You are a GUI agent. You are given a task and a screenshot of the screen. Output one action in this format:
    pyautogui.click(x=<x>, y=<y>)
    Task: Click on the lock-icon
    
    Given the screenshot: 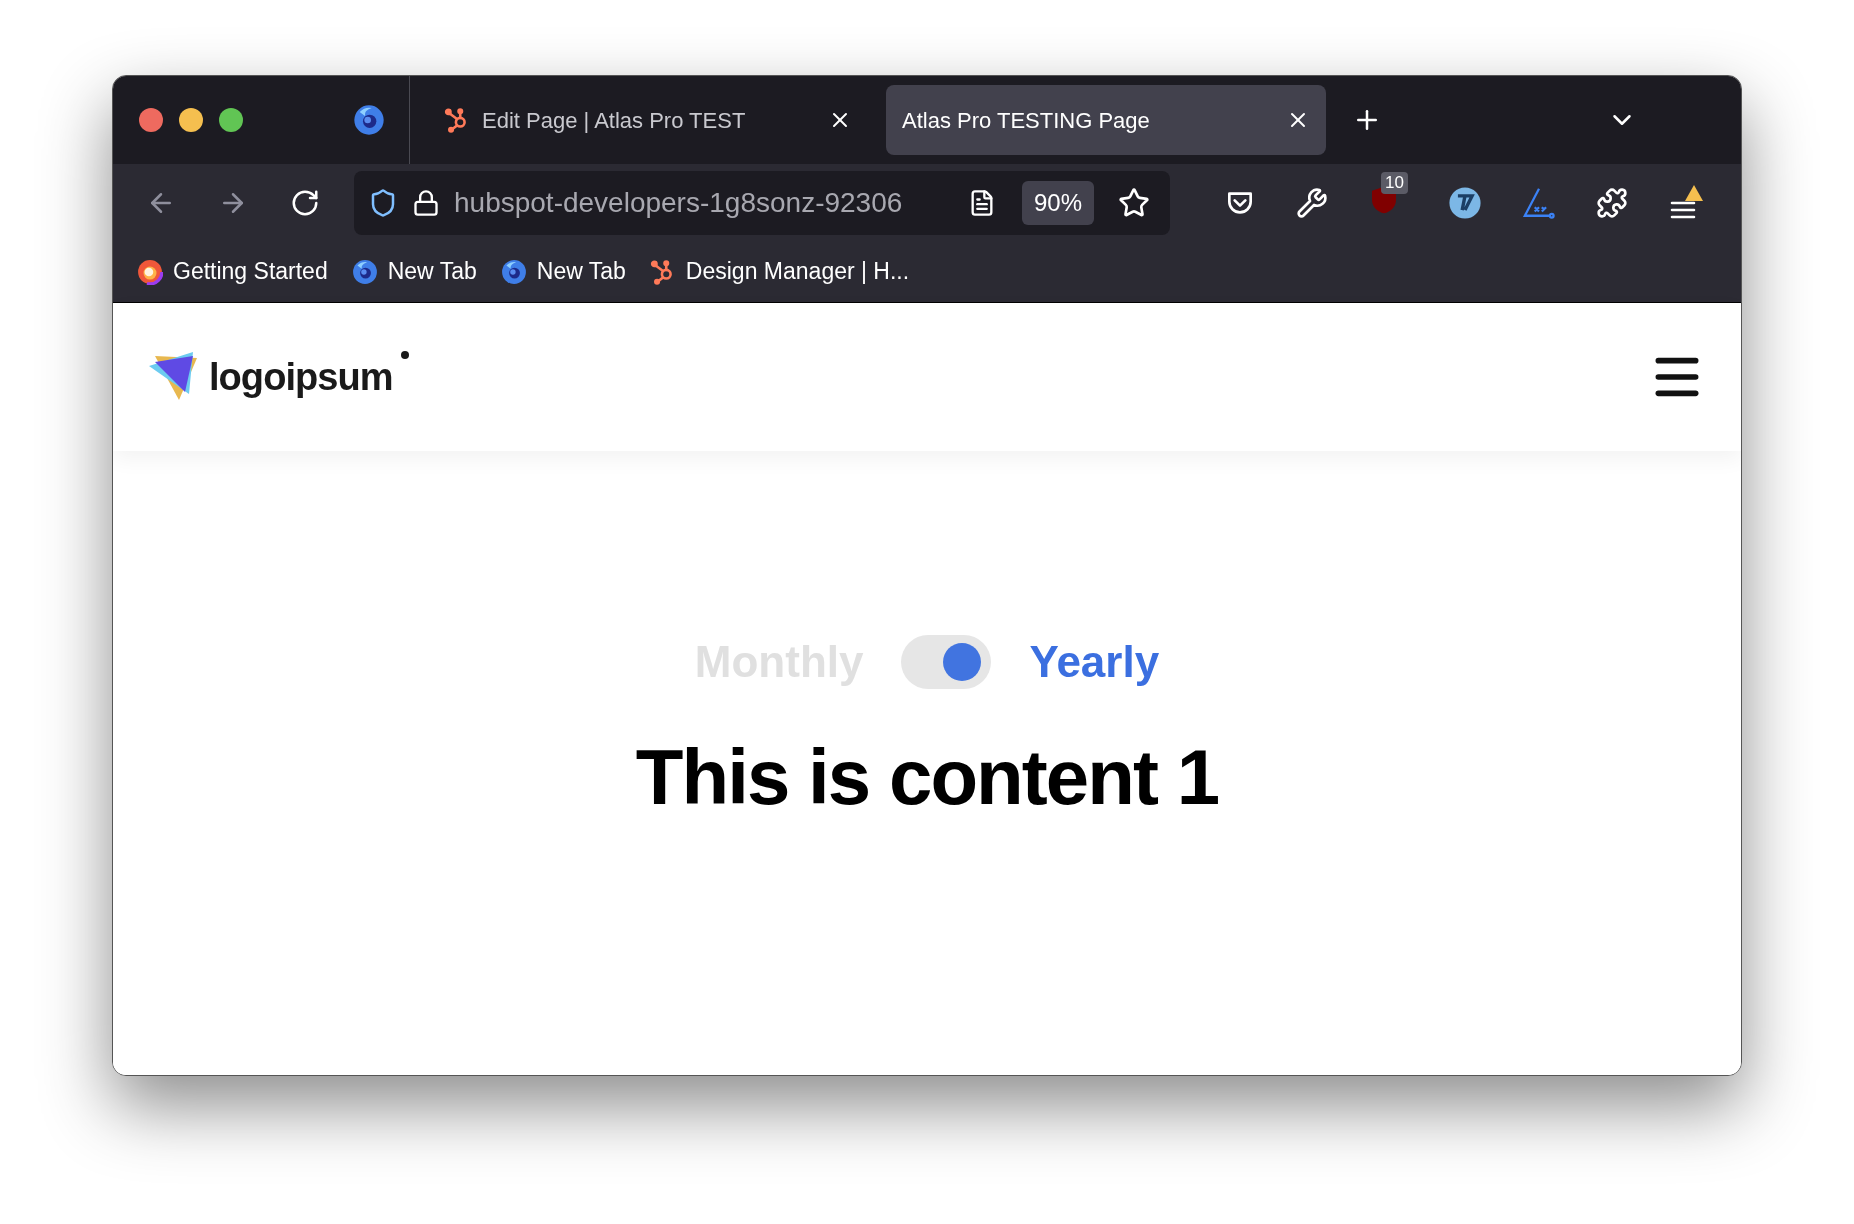 What is the action you would take?
    pyautogui.click(x=426, y=202)
    